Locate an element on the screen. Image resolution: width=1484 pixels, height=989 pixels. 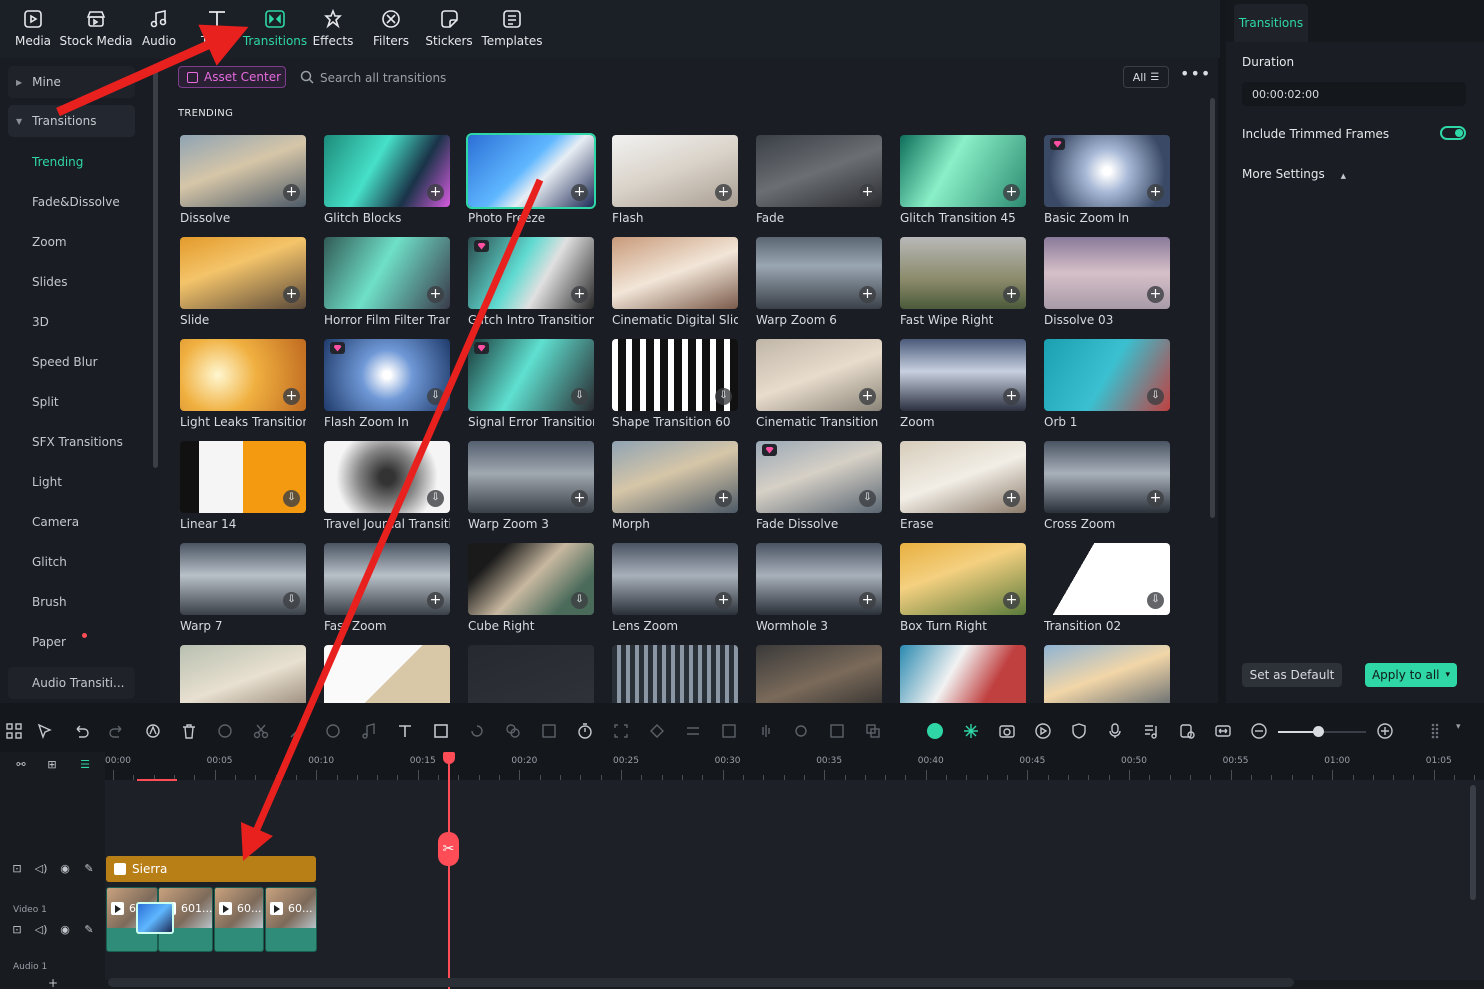
sidebar-item-slides: Slides is located at coordinates (50, 282).